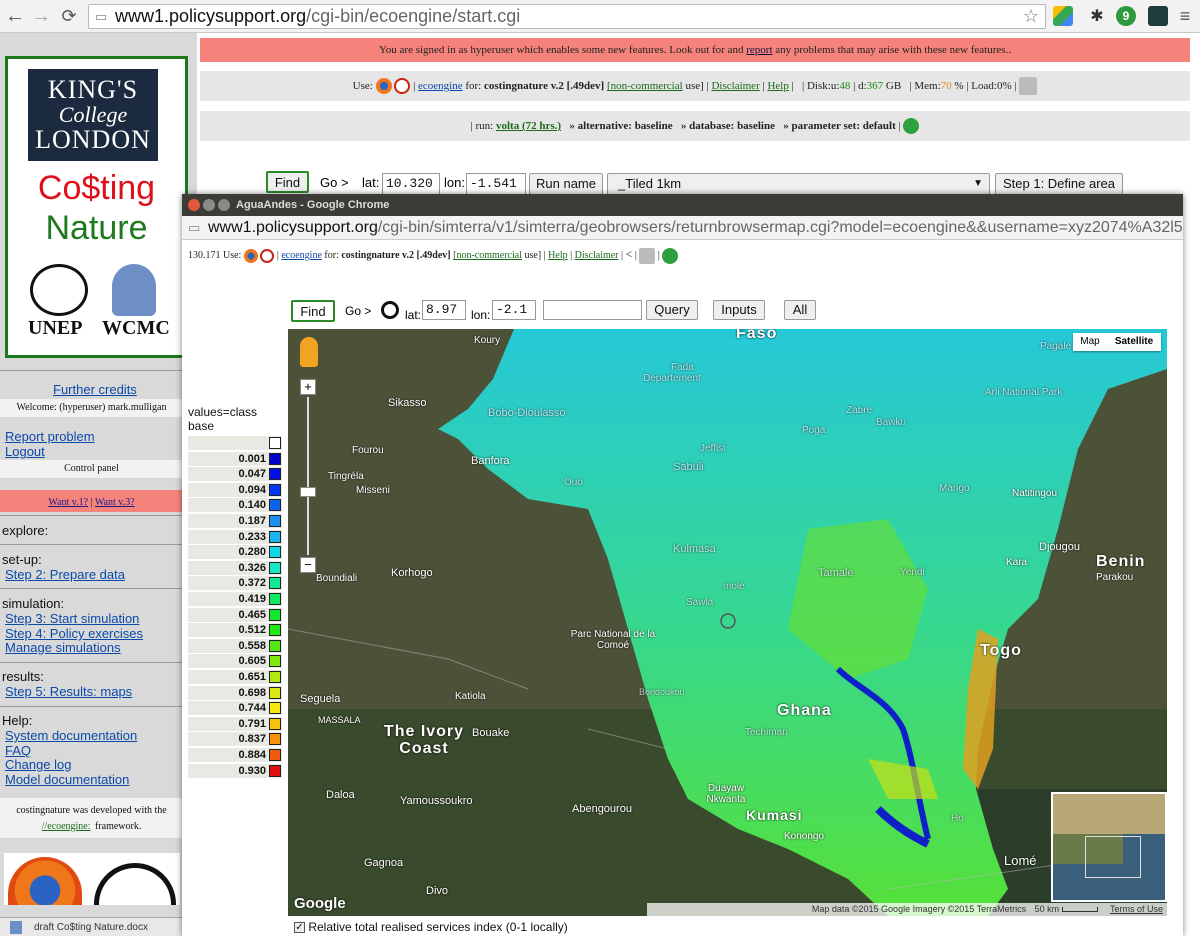 This screenshot has height=936, width=1200. Describe the element at coordinates (954, 488) in the screenshot. I see `map-label: Mango` at that location.